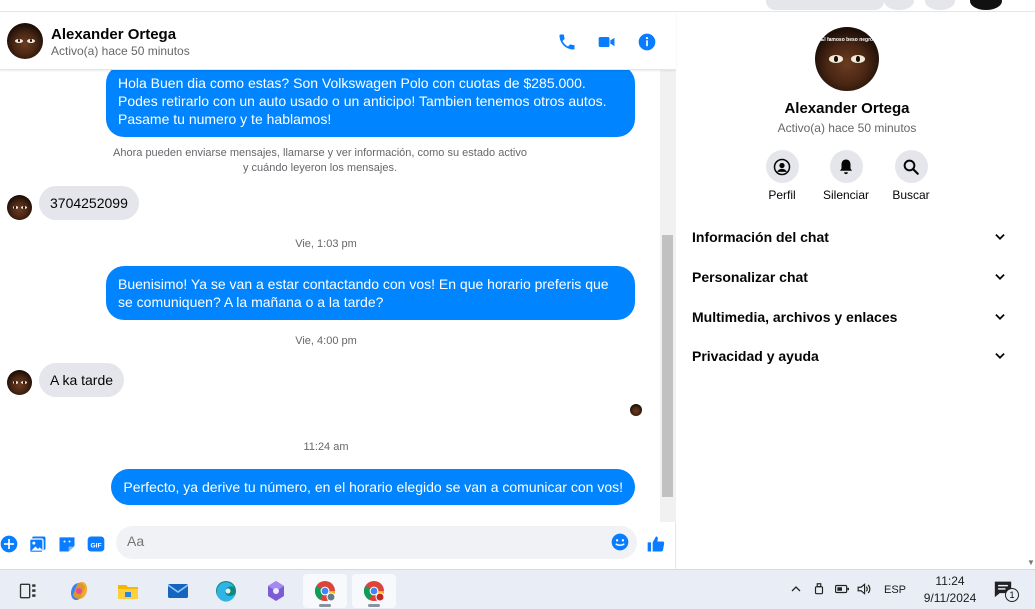 This screenshot has width=1035, height=609. I want to click on windows-taskbar: ESP 11:24 9/11/2024 1, so click(517, 589).